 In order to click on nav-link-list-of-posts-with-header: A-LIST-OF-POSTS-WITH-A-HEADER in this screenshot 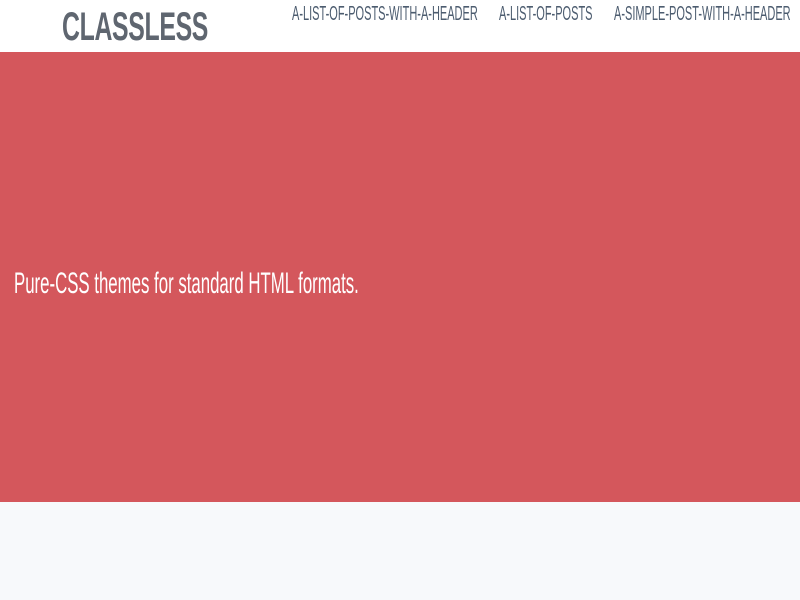, I will do `click(385, 14)`.